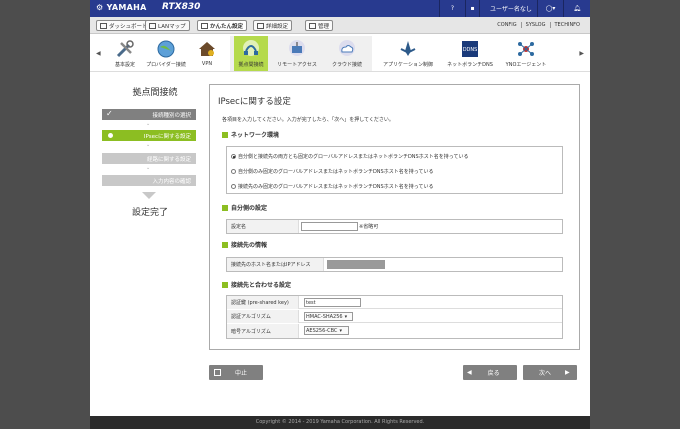 Image resolution: width=680 pixels, height=429 pixels. Describe the element at coordinates (125, 49) in the screenshot. I see `tools-icon` at that location.